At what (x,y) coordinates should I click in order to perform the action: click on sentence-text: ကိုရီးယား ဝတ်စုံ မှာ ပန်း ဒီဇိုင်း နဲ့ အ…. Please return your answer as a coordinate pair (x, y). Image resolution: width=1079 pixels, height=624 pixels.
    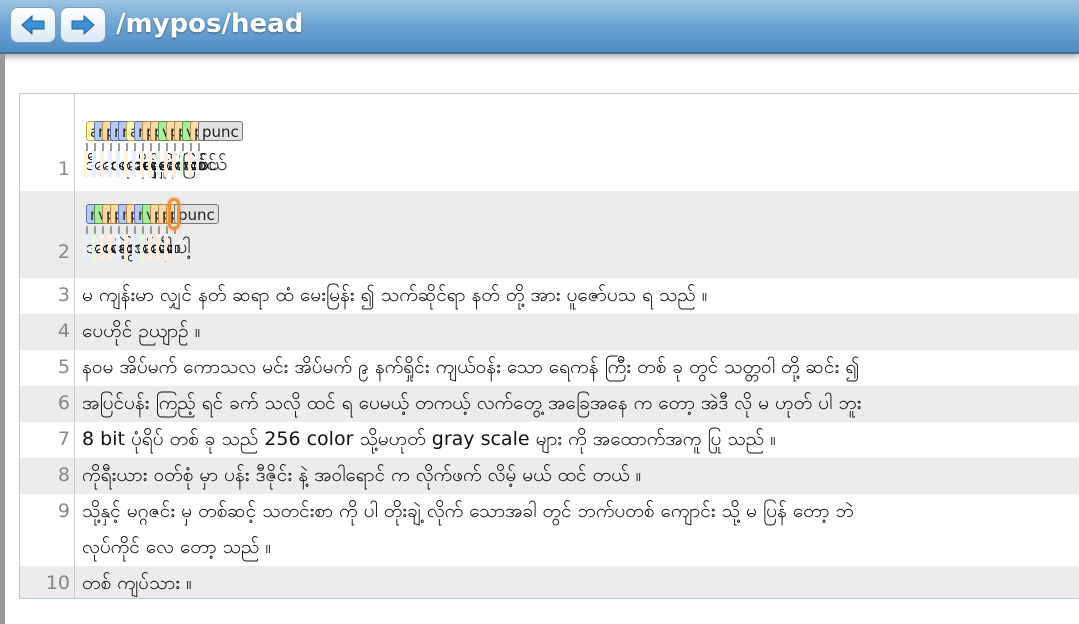
    Looking at the image, I should click on (361, 477).